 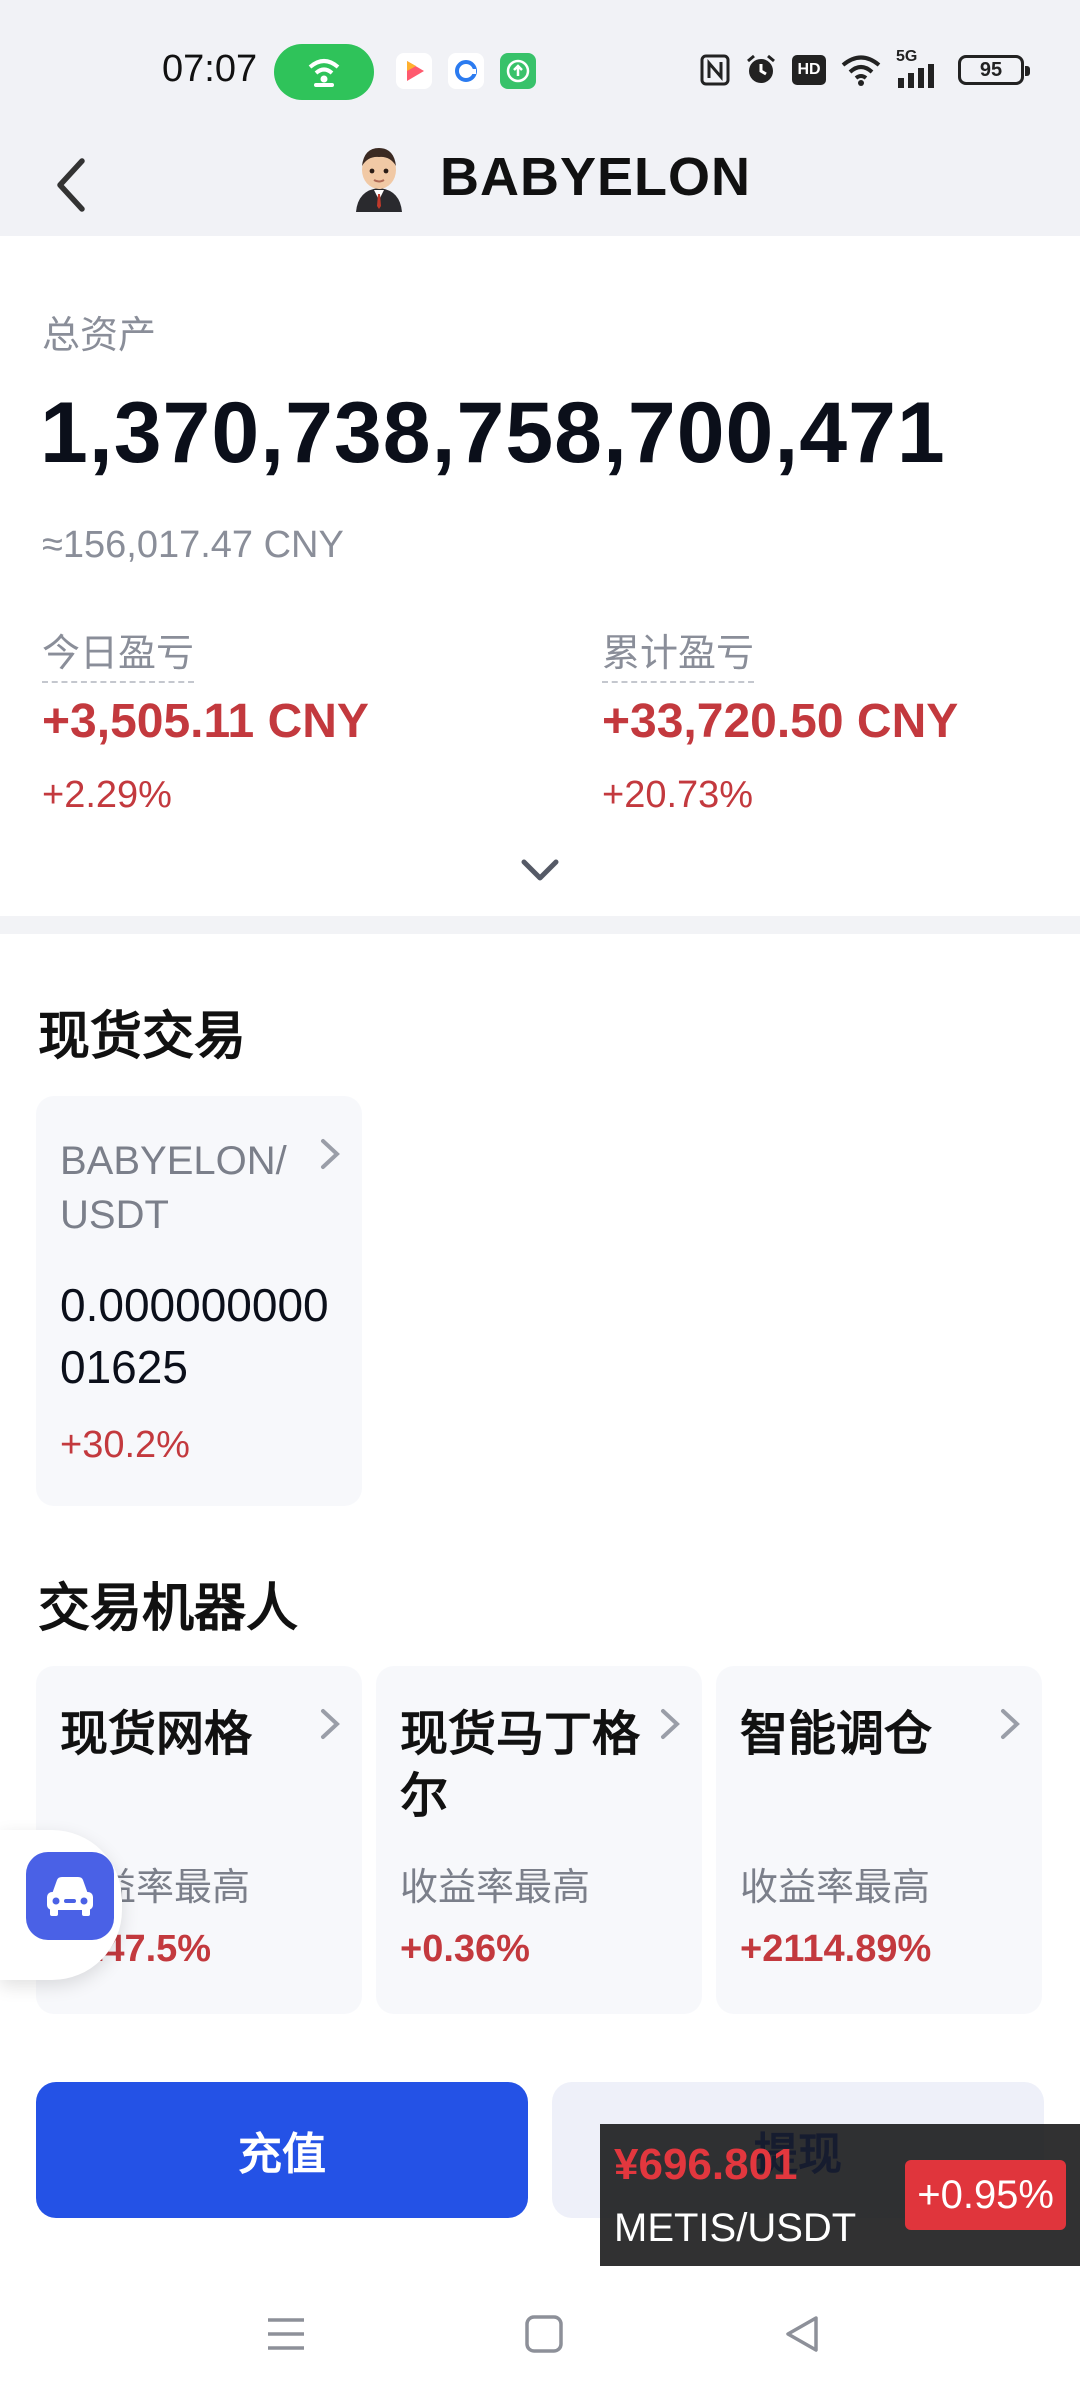 What do you see at coordinates (70, 185) in the screenshot?
I see `back-arrow-icon` at bounding box center [70, 185].